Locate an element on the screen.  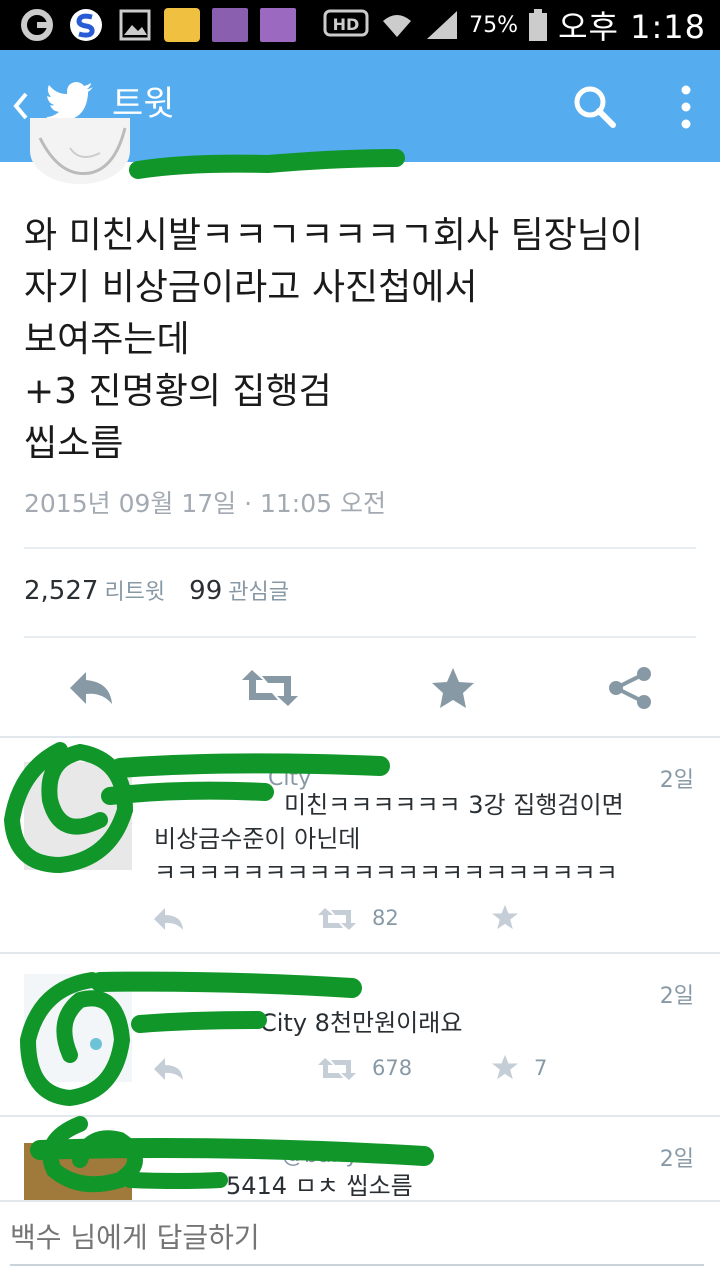
tweet-line: 씹소름 is located at coordinates (74, 443).